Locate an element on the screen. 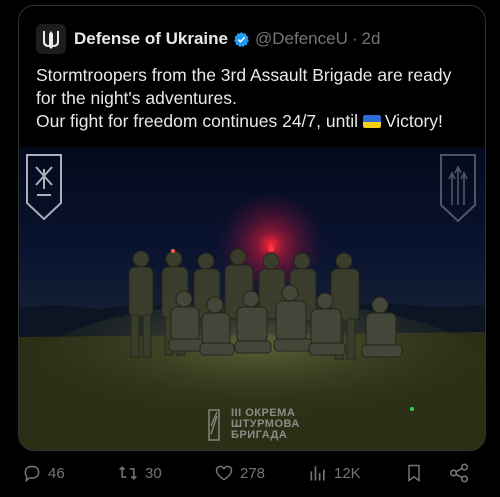  views-button: 12K is located at coordinates (334, 473).